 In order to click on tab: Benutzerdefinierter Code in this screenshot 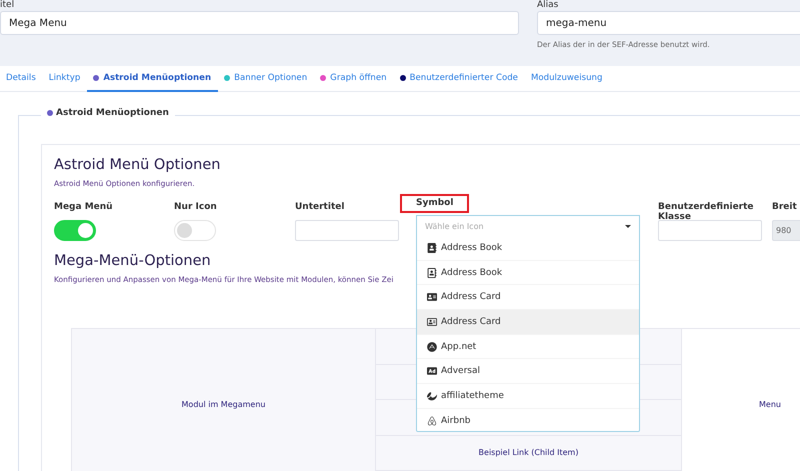, I will do `click(459, 79)`.